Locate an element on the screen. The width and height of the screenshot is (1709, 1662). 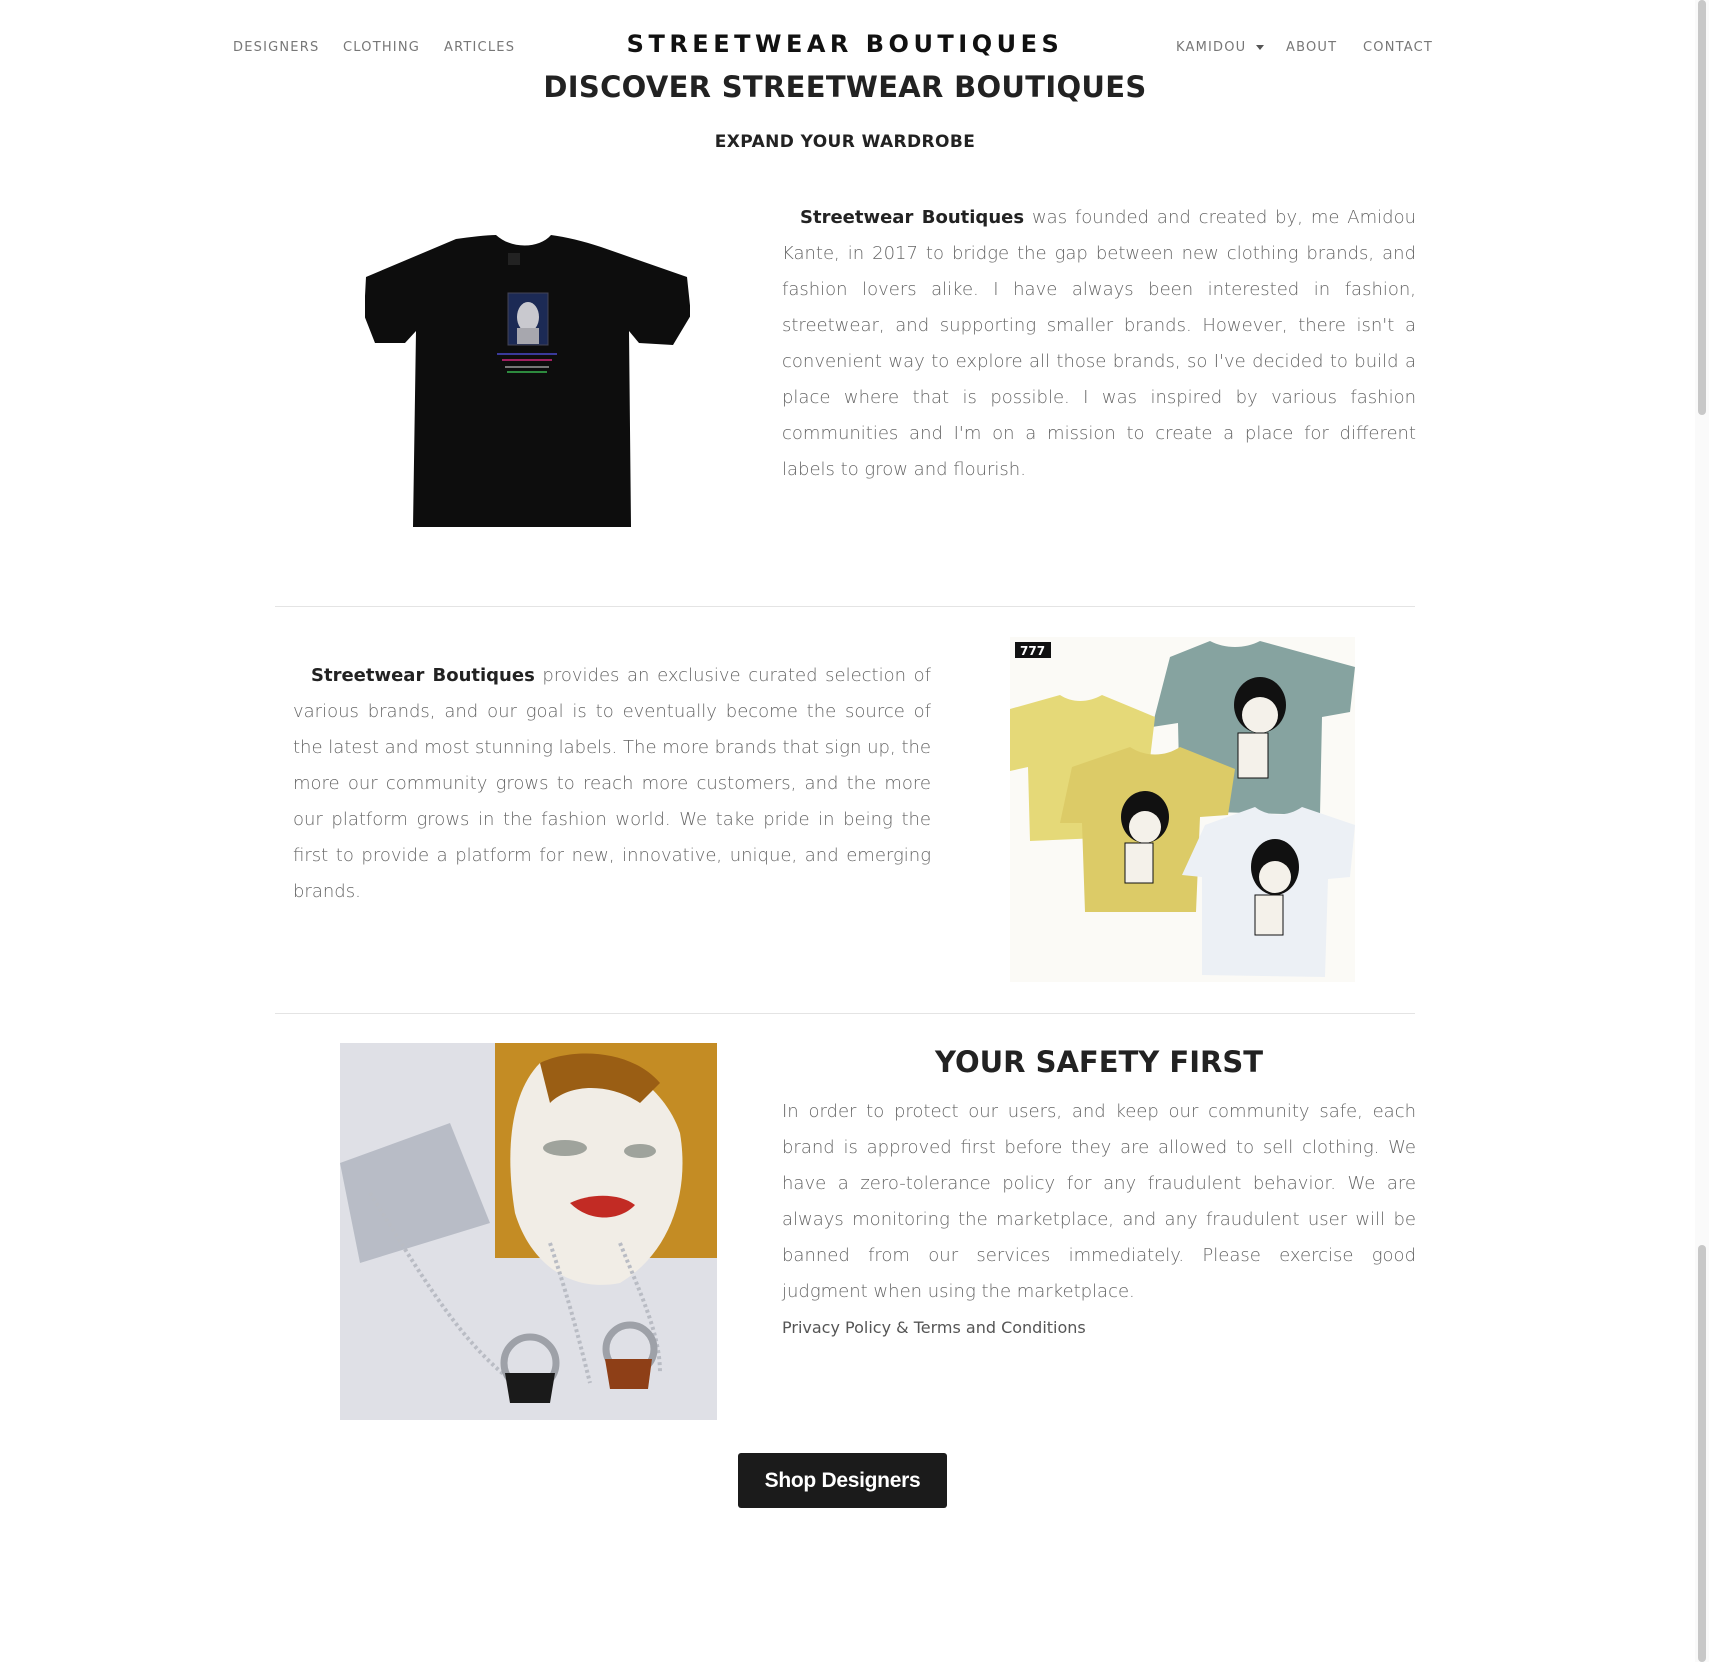
brand-tag-label: 777 is located at coordinates (1032, 651).